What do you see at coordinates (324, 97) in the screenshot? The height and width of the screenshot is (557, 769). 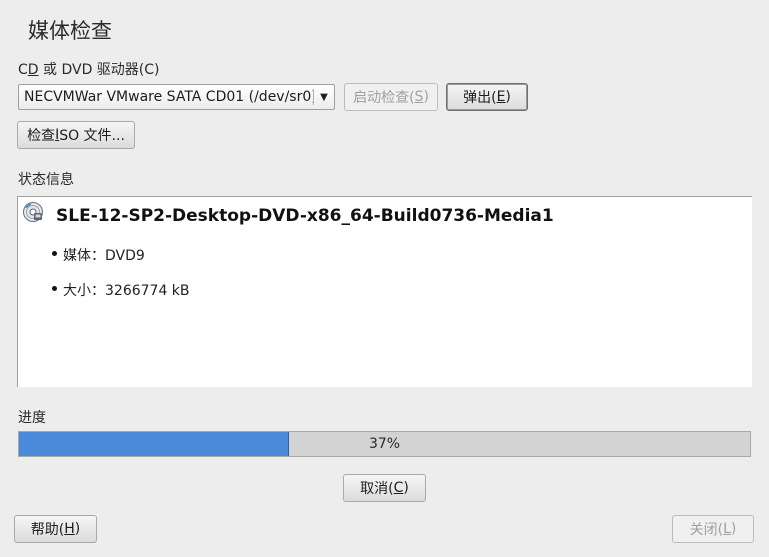 I see `chevron-down-icon: ▼` at bounding box center [324, 97].